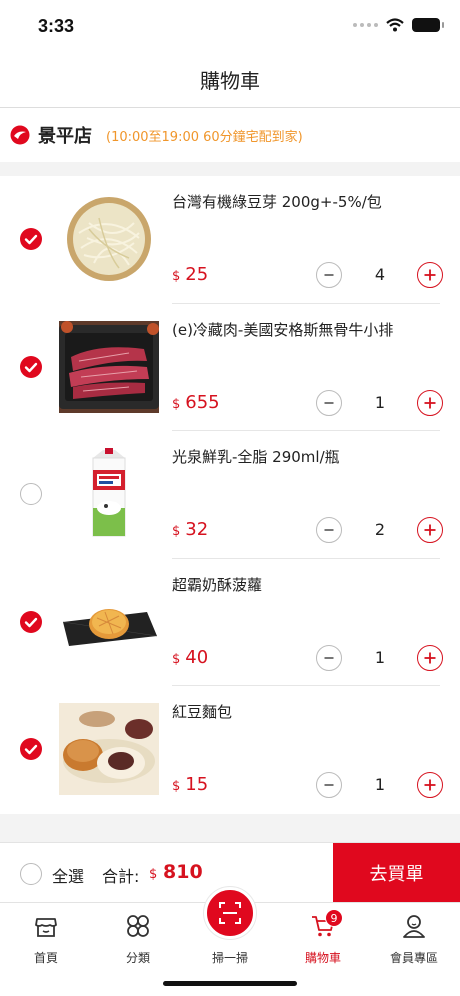  Describe the element at coordinates (202, 402) in the screenshot. I see `price-value: 655` at that location.